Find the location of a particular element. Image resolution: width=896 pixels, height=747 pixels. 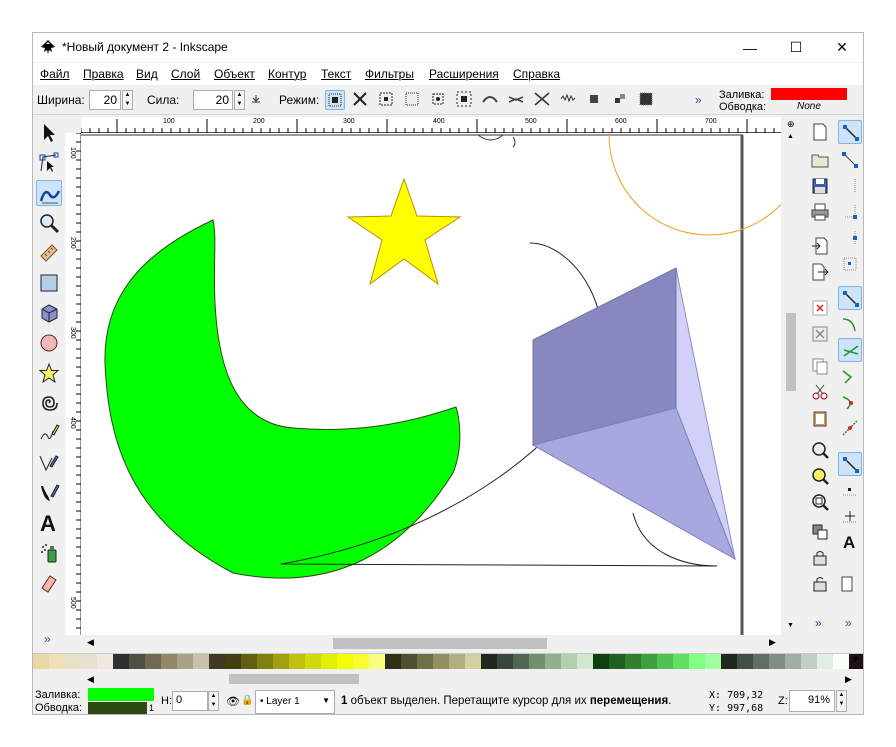

minimize-button: — is located at coordinates (750, 47).